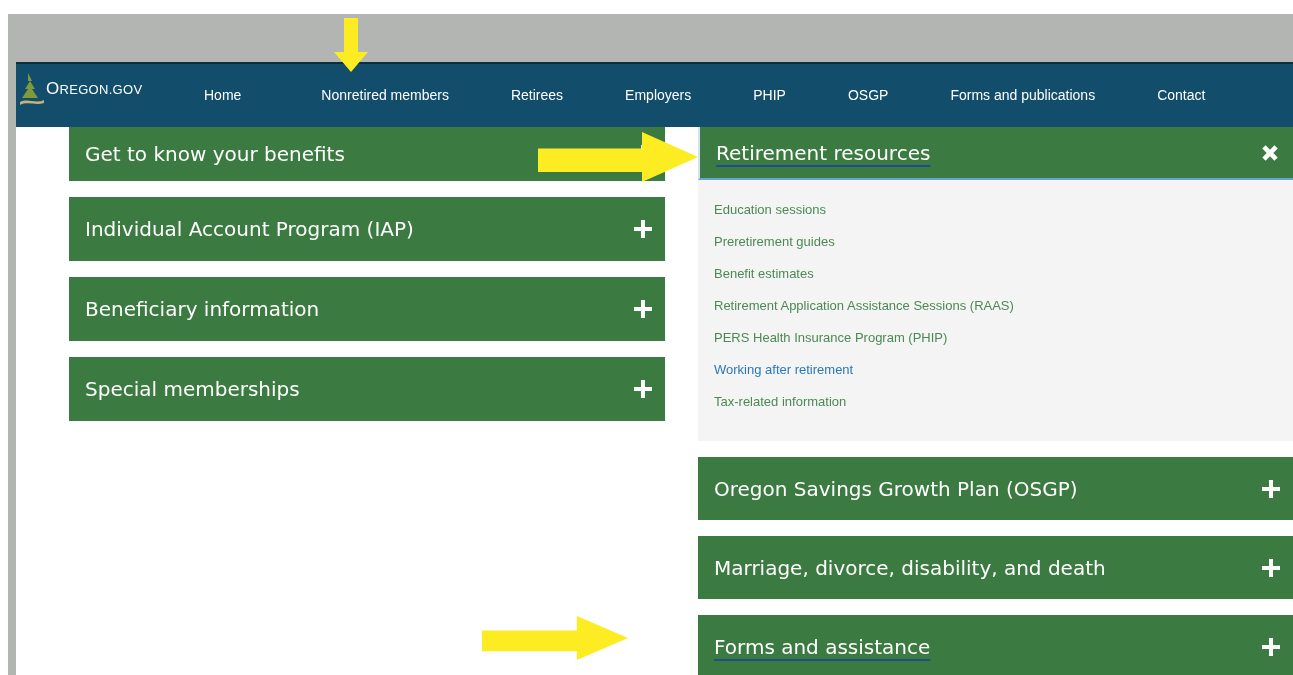  Describe the element at coordinates (367, 229) in the screenshot. I see `accordion-header: Individual Account Program (IAP)` at that location.